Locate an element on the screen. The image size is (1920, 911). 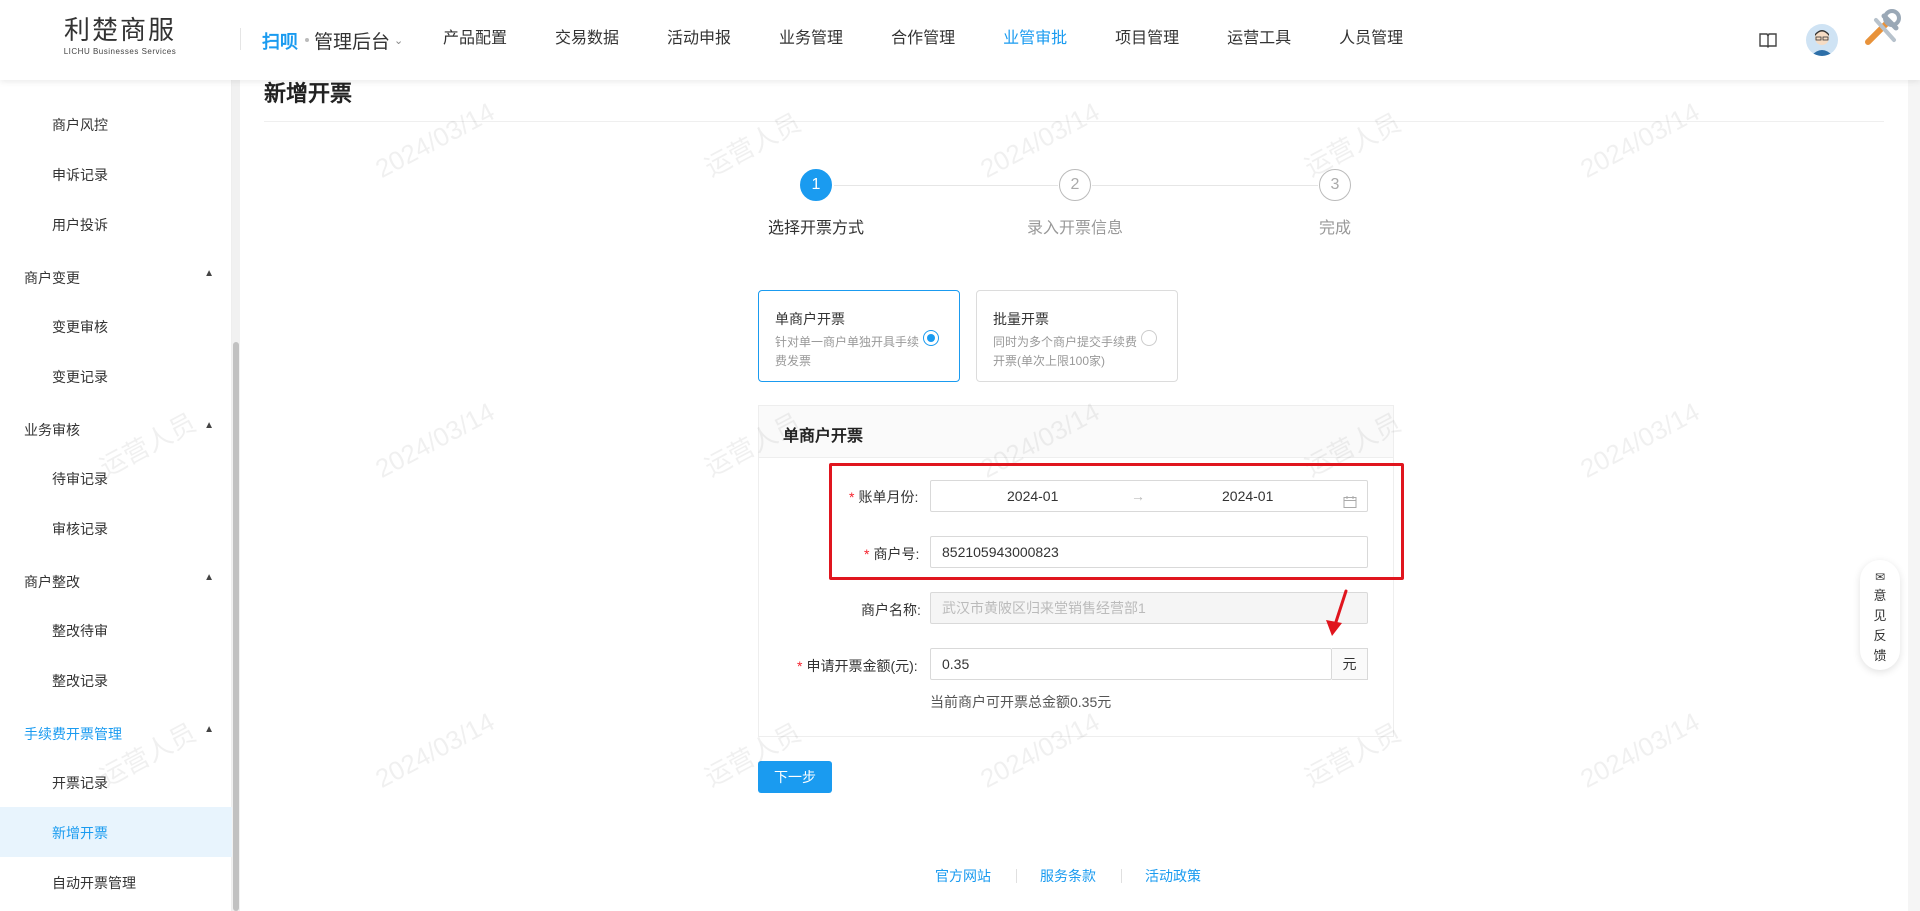
bill-month-label: * 账单月份: is located at coordinates (883, 497).